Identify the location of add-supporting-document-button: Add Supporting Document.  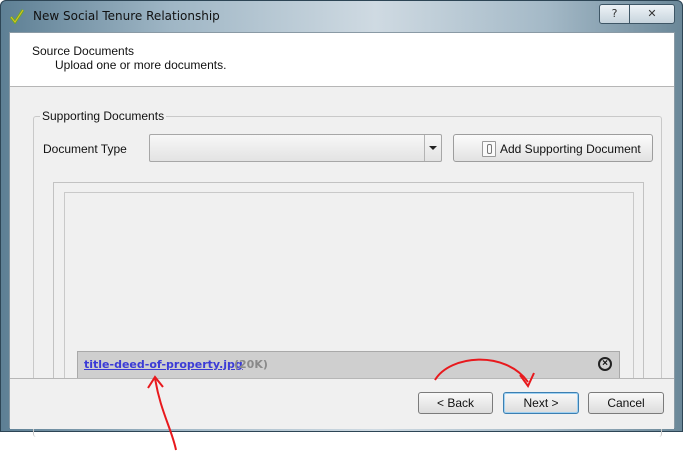
(553, 148).